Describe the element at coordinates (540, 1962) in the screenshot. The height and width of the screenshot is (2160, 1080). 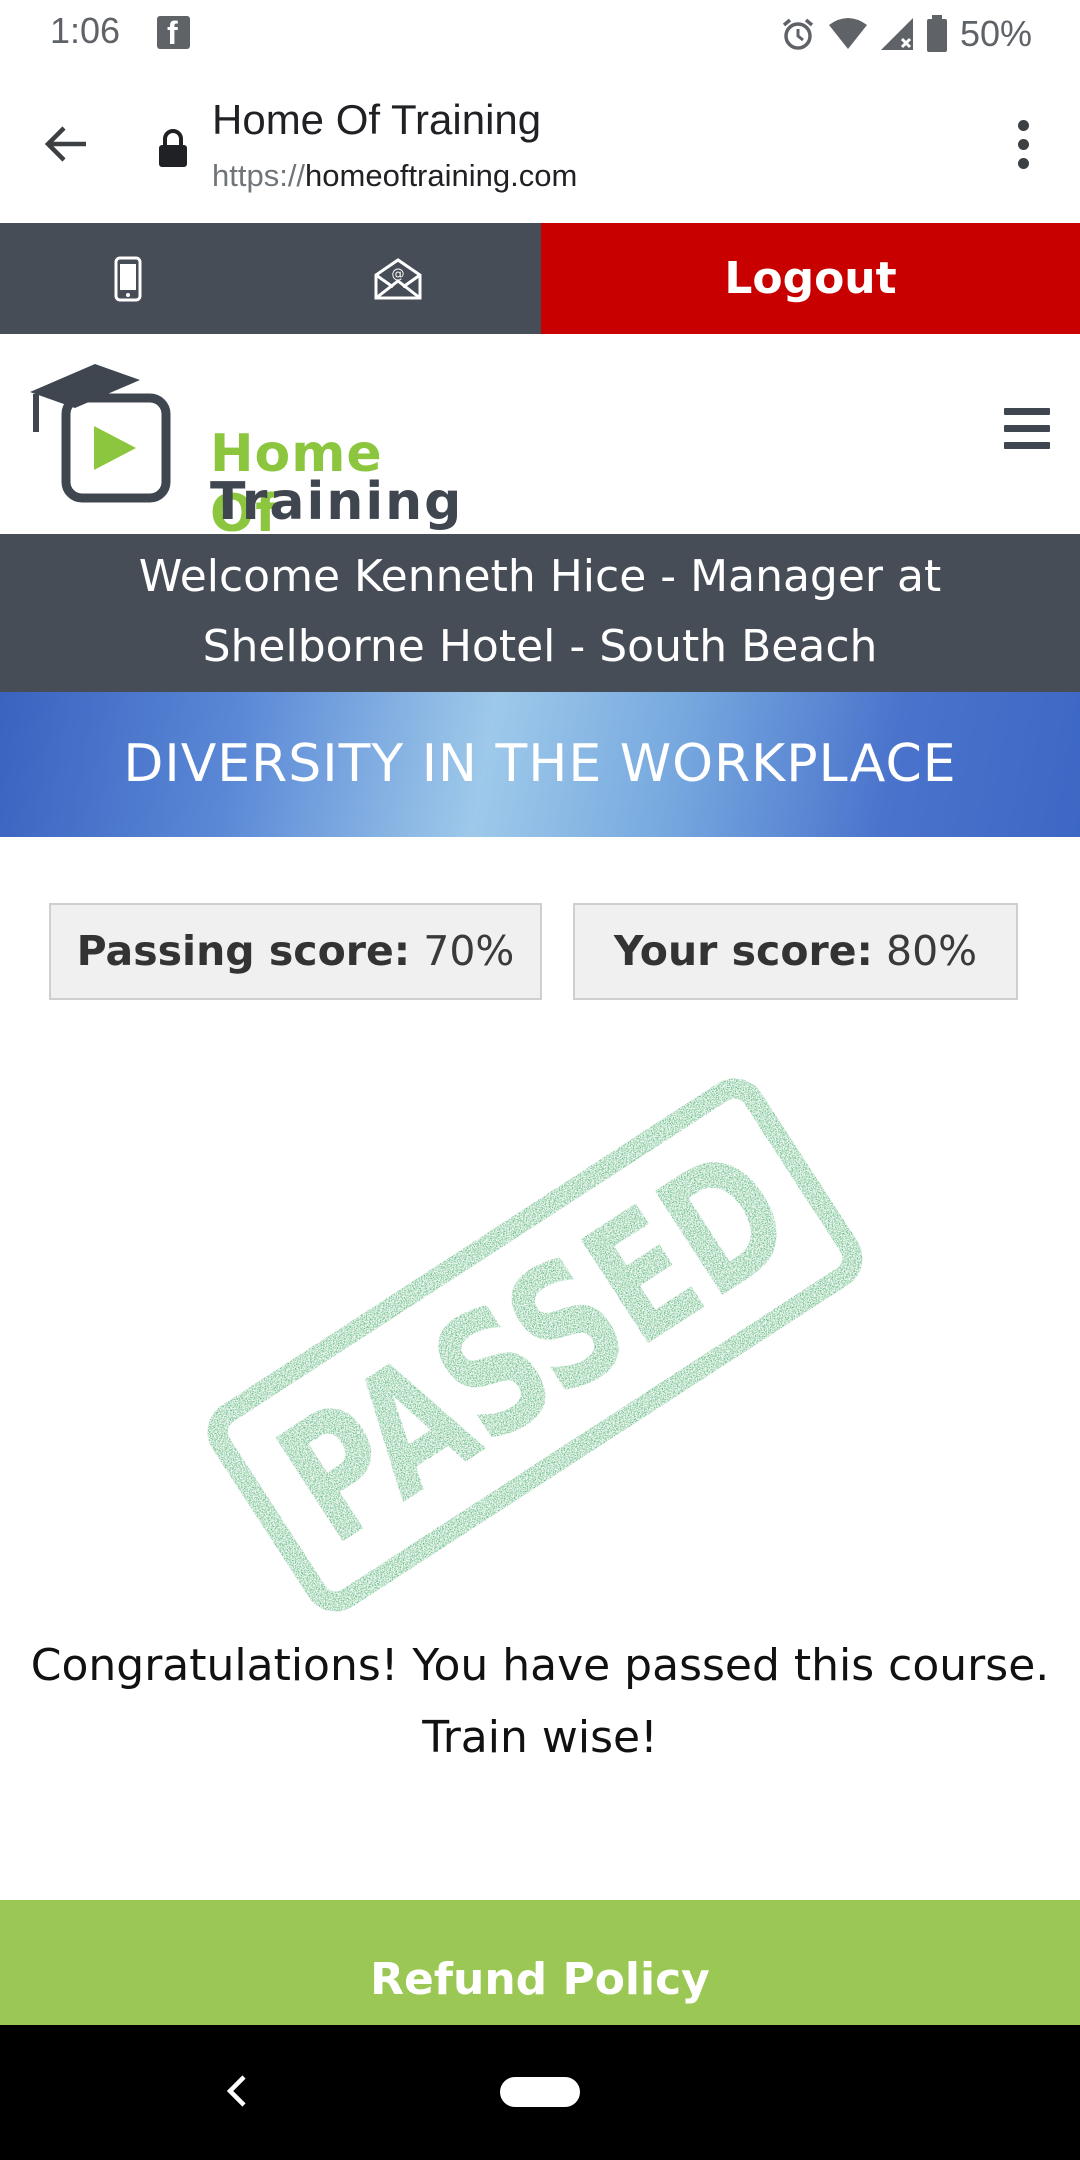
I see `refund-policy-link: Refund Policy` at that location.